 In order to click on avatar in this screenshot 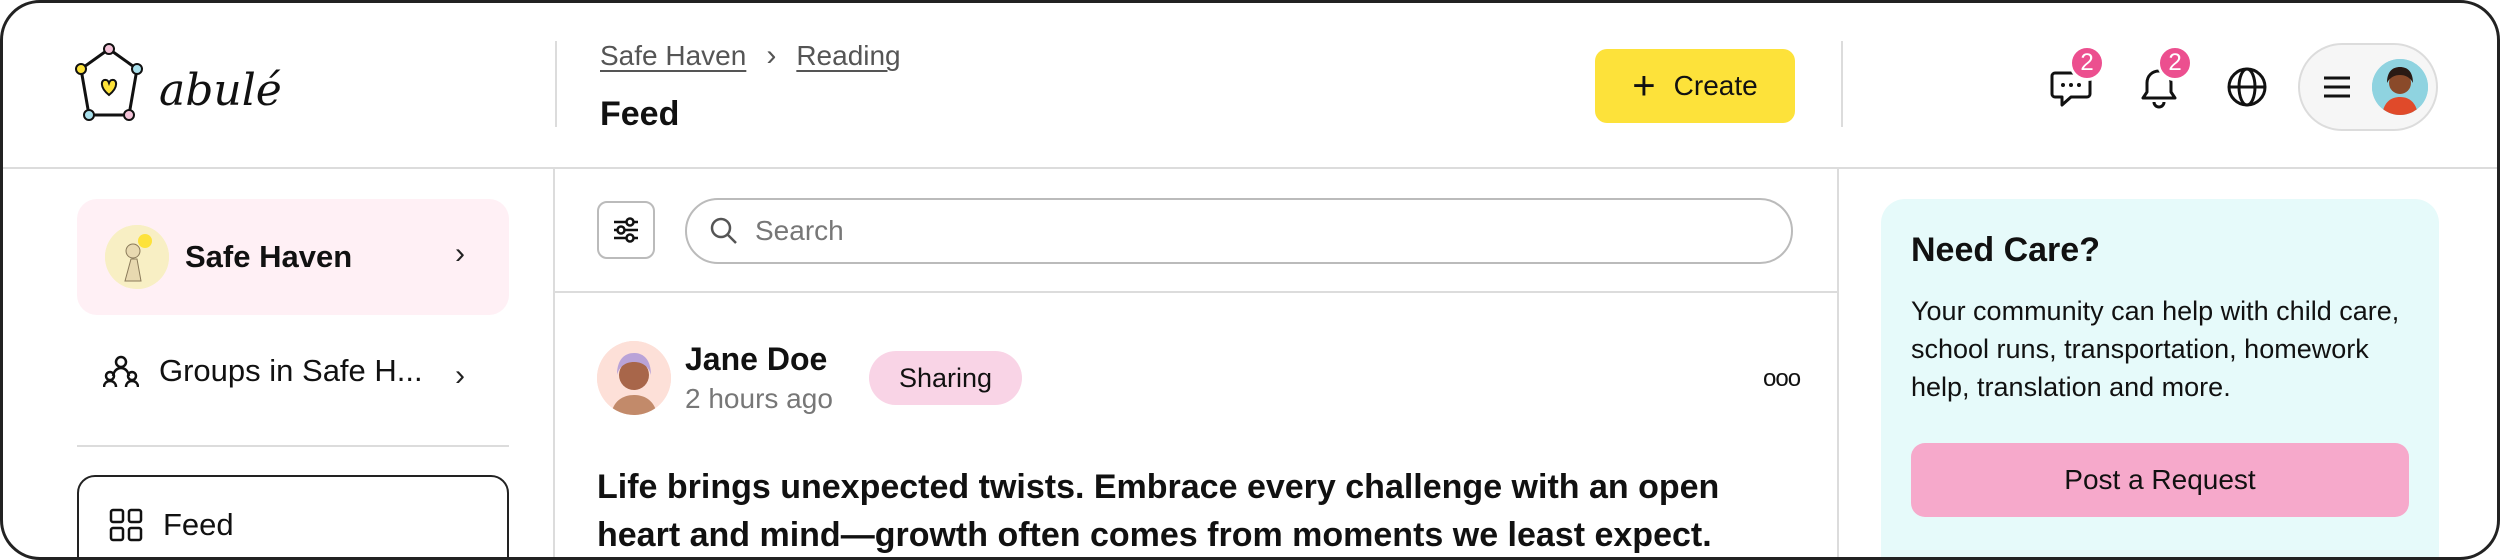, I will do `click(2400, 87)`.